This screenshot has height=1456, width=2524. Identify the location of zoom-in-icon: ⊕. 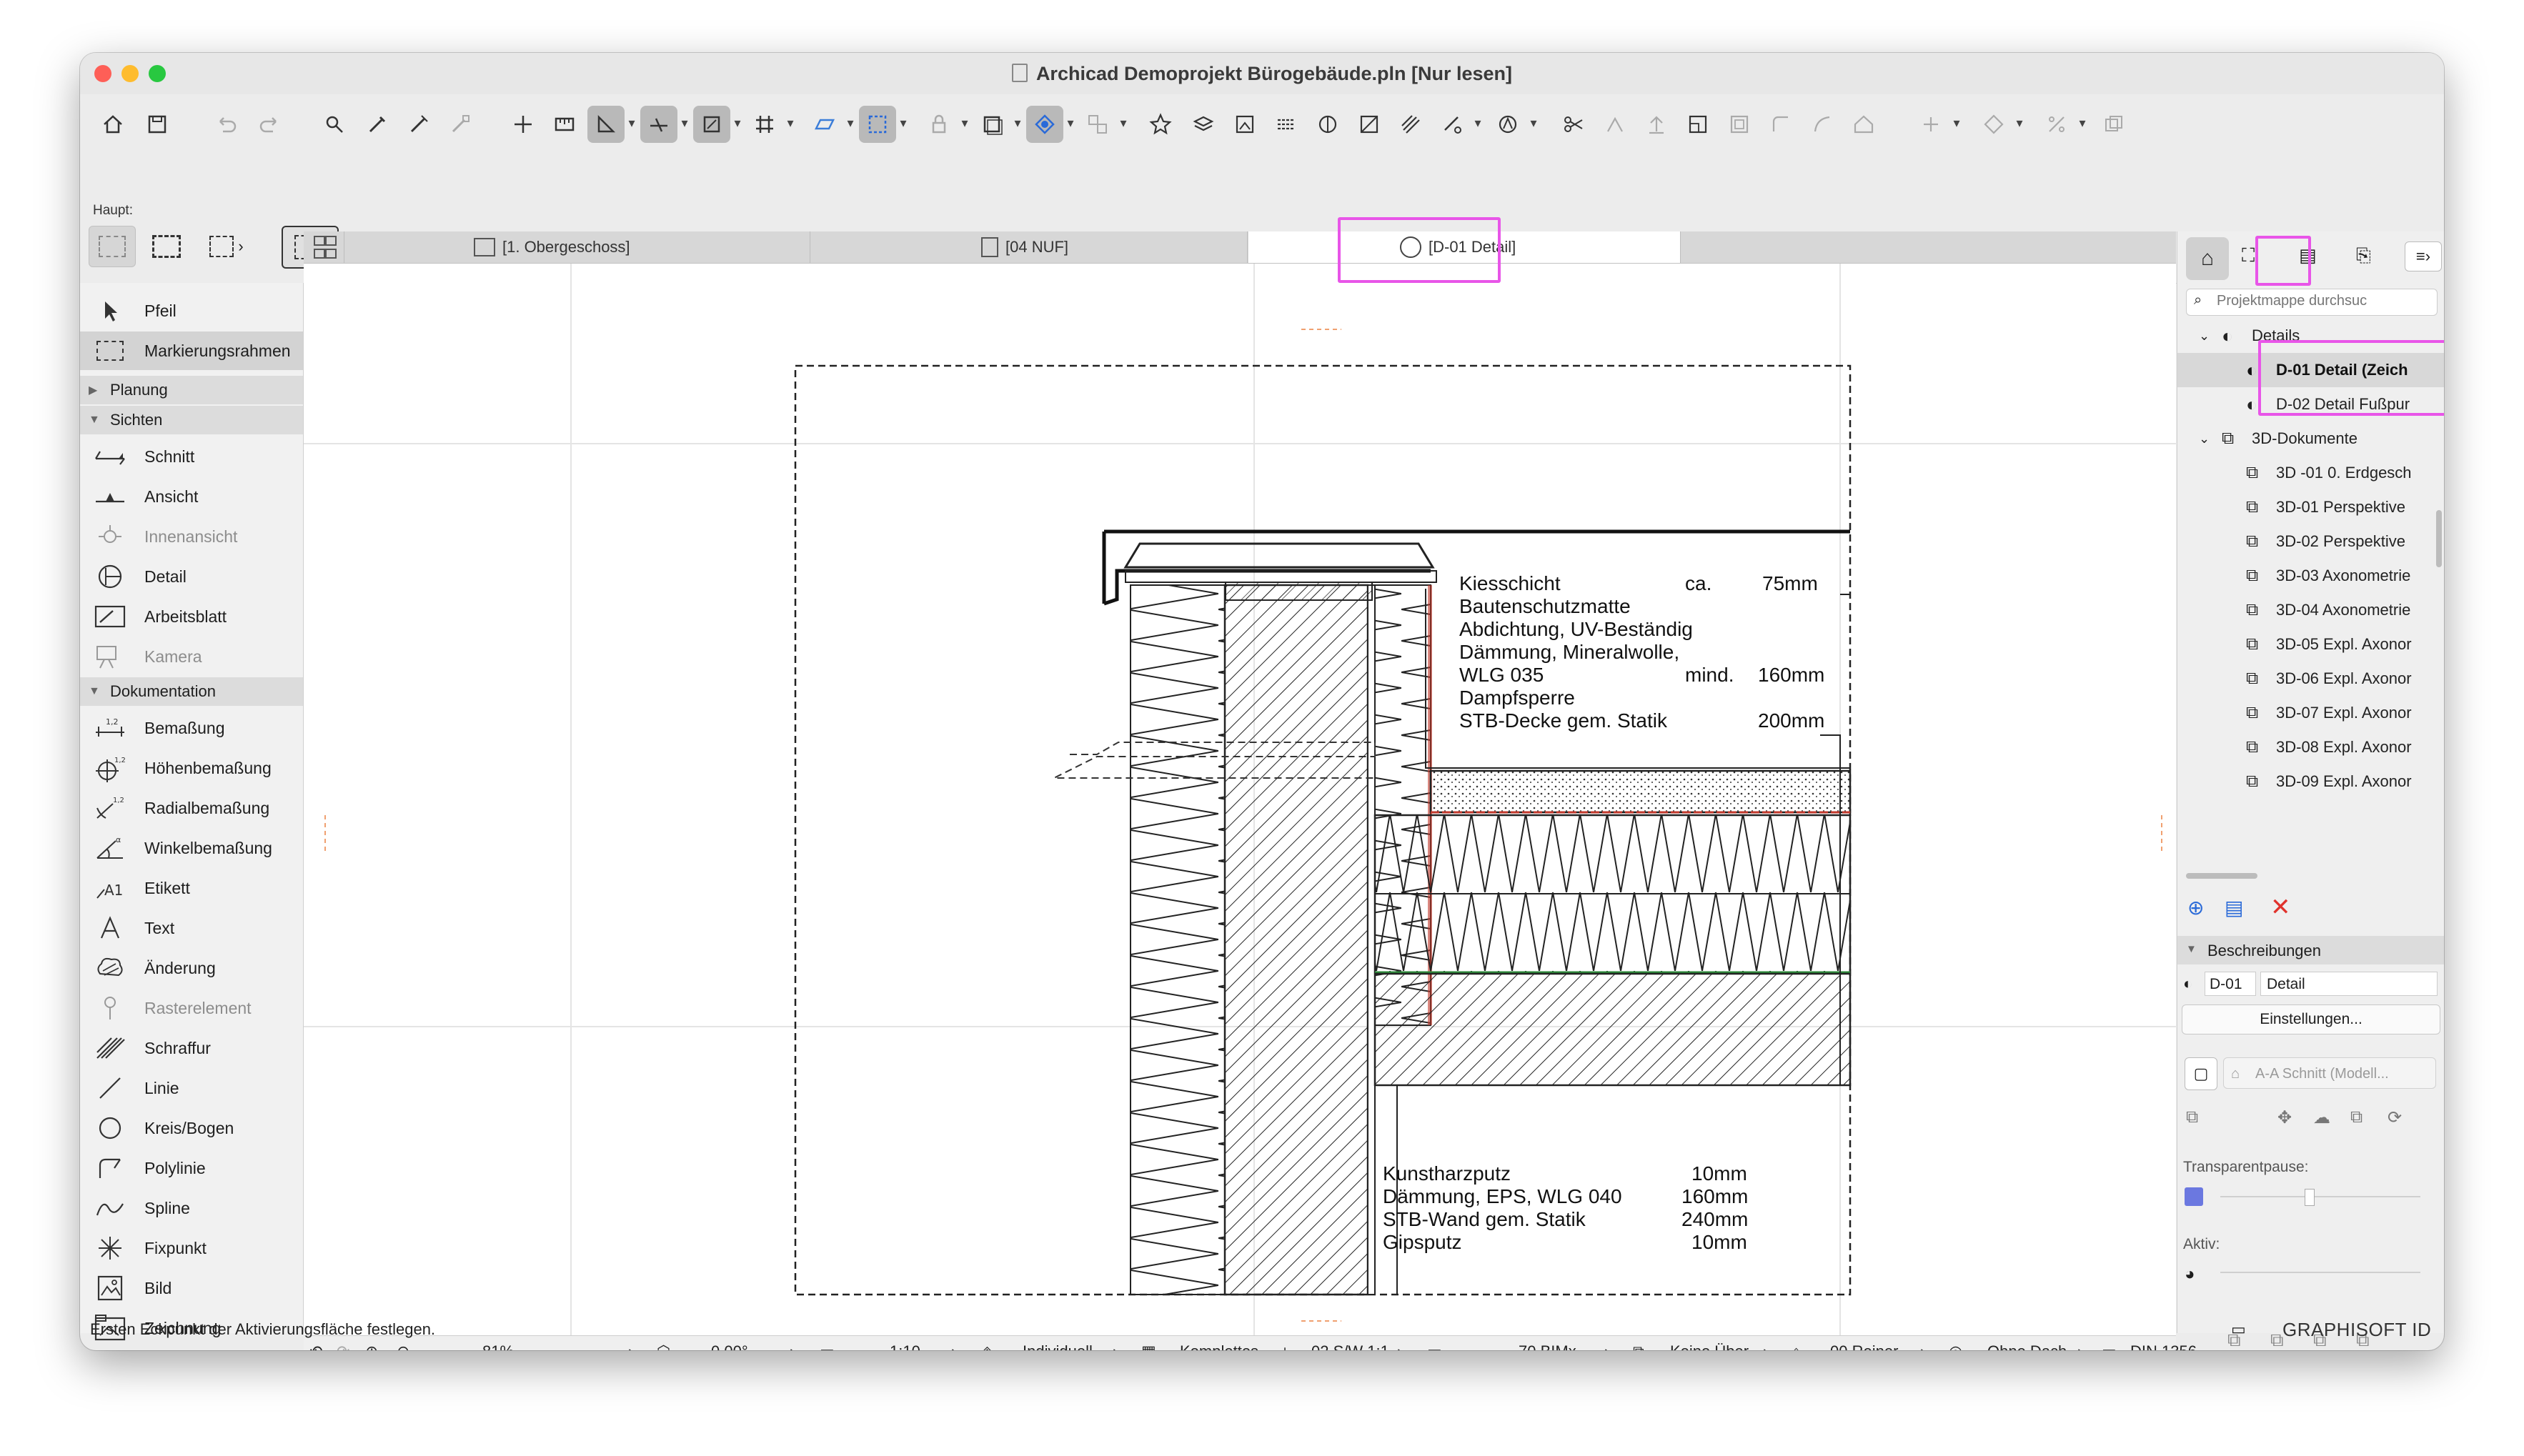
(372, 1346).